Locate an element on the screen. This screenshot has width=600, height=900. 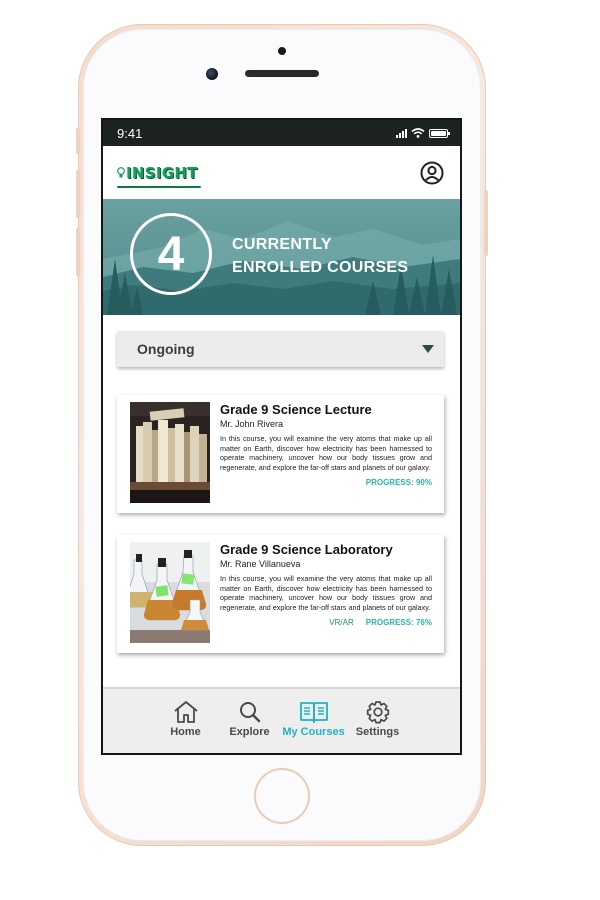
enrolled-courses-banner: 4 CURRENTLY ENROLLED COURSES is located at coordinates (281, 257).